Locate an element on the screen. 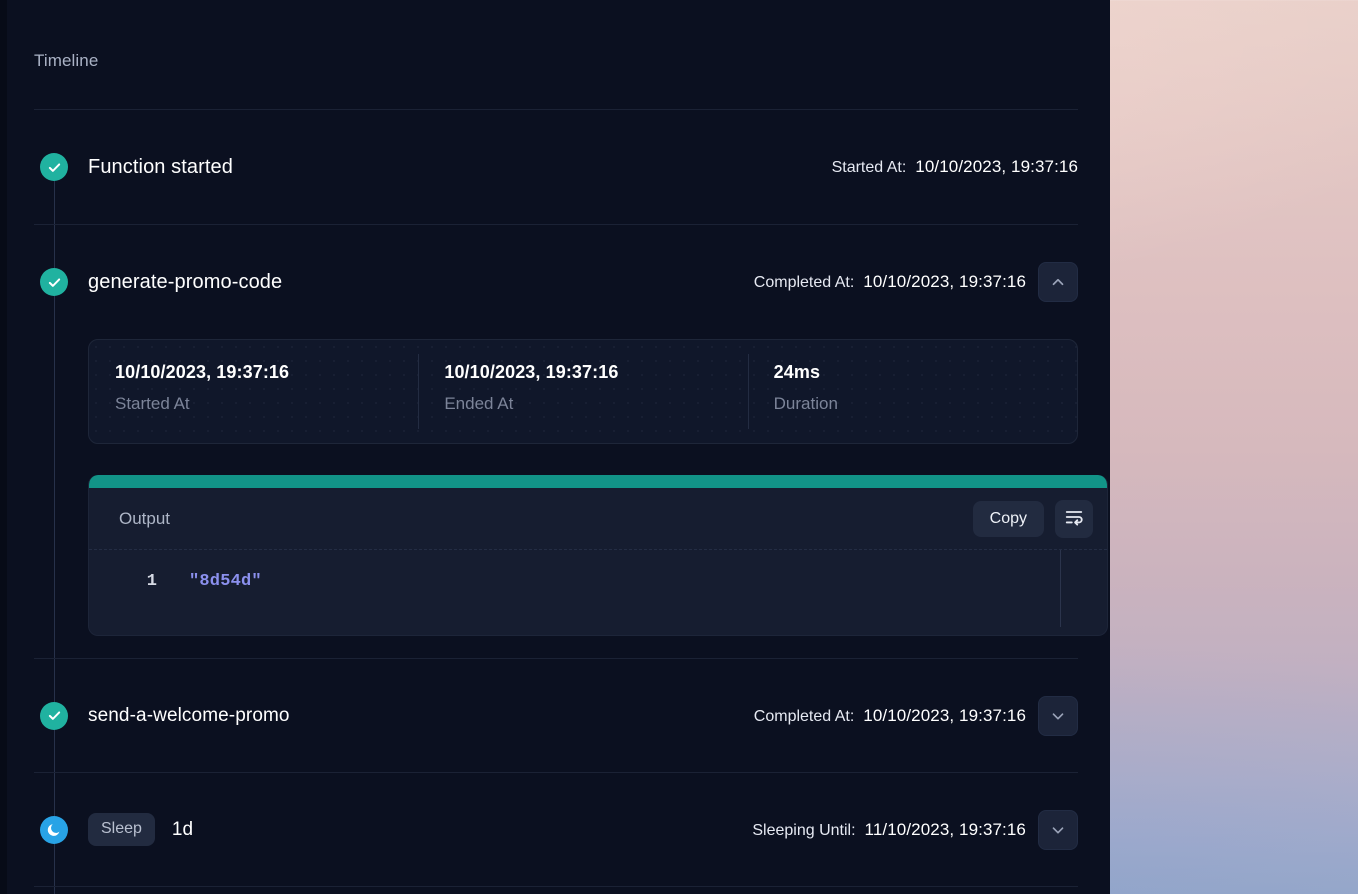 The width and height of the screenshot is (1358, 894). row-meta-value: 11/10/2023, 19:37:16 is located at coordinates (945, 829).